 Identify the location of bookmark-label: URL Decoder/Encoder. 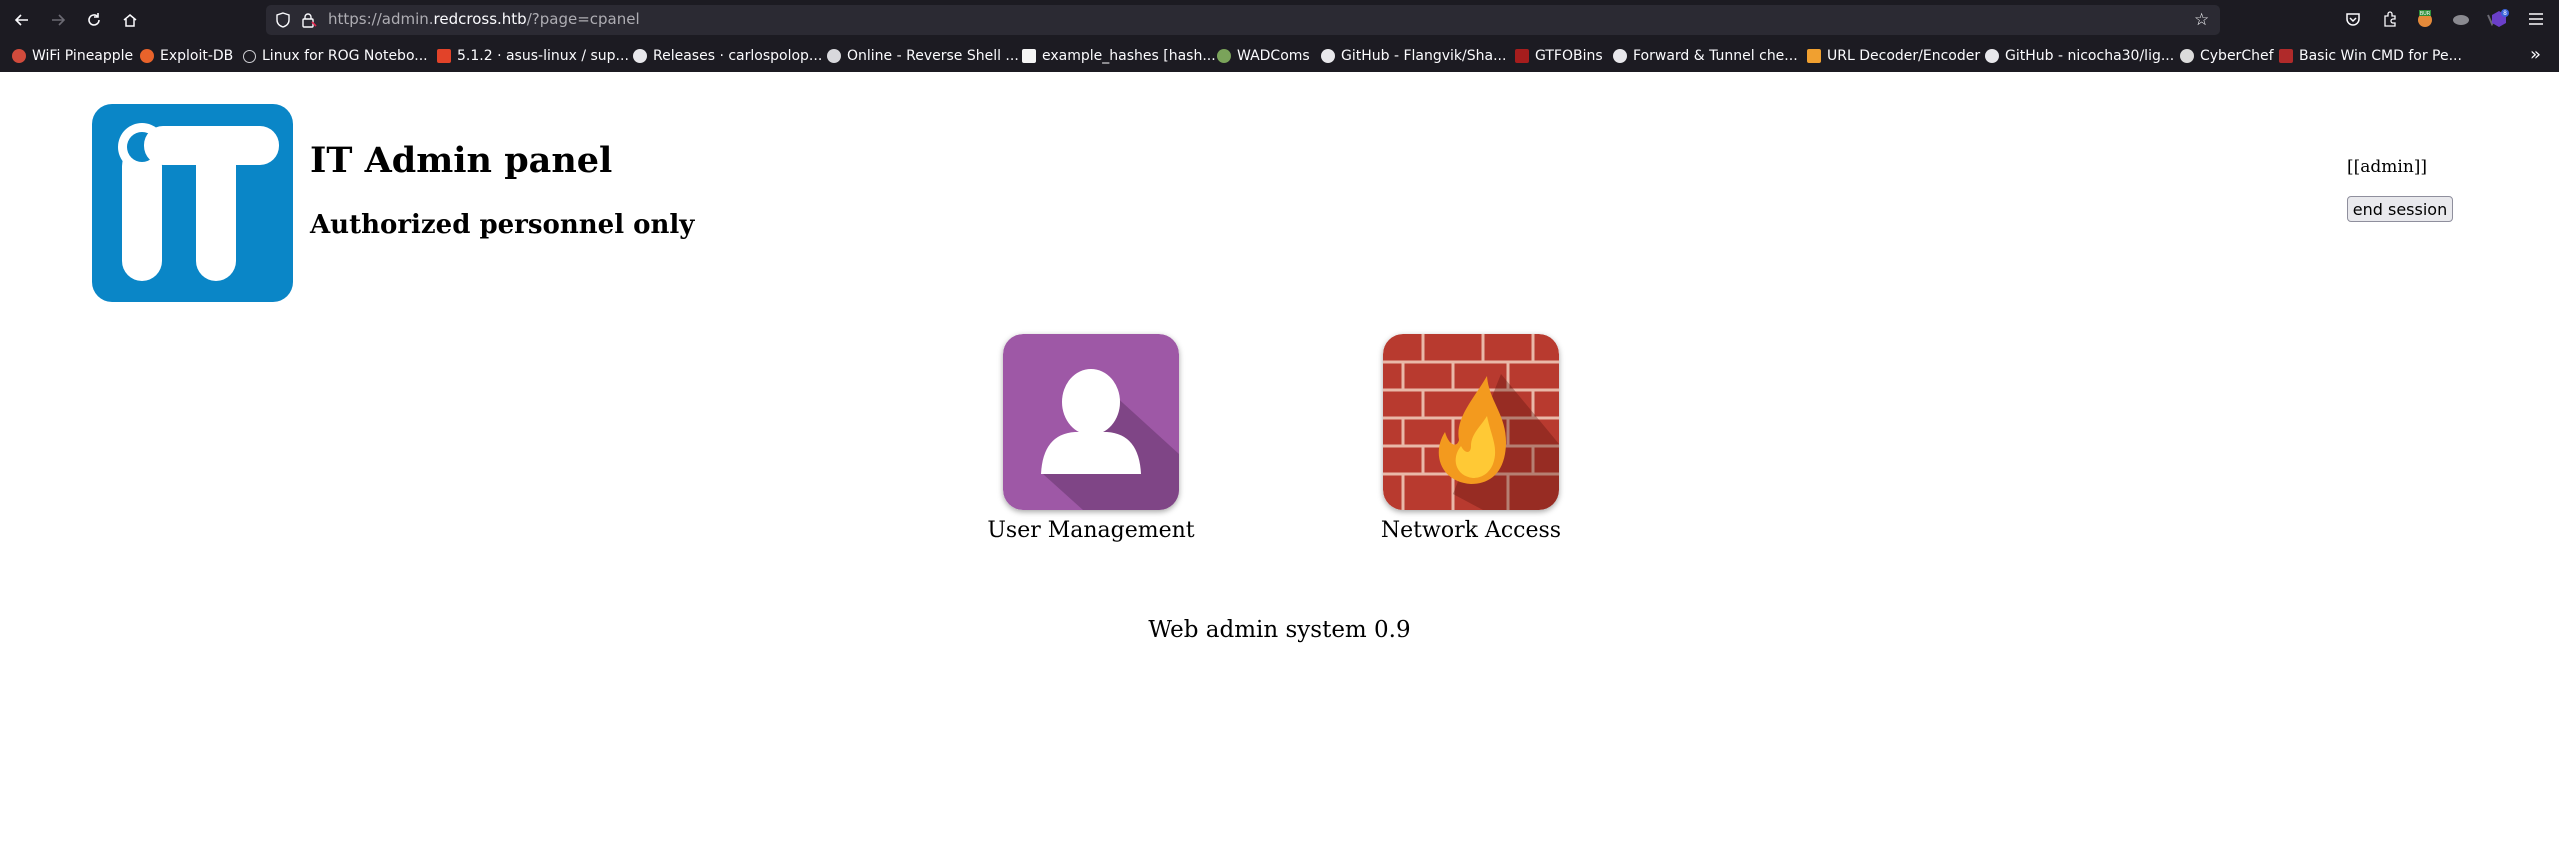
(1904, 56).